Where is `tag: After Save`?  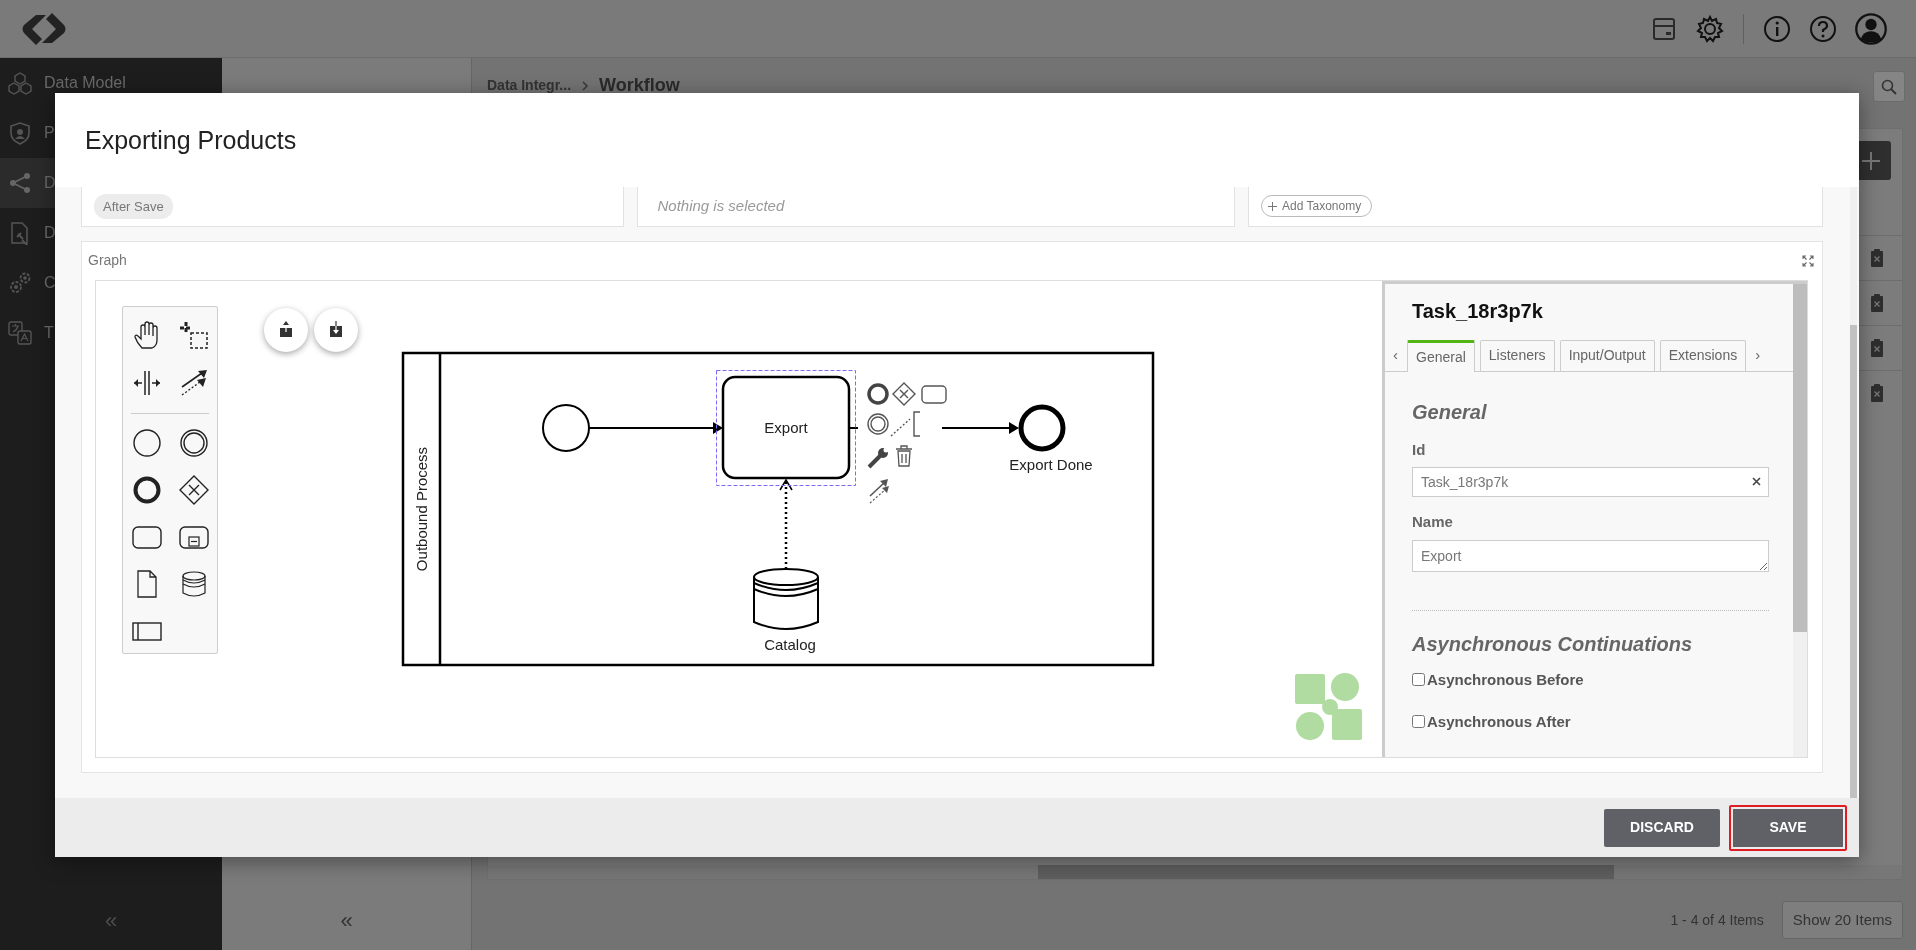
tag: After Save is located at coordinates (133, 206).